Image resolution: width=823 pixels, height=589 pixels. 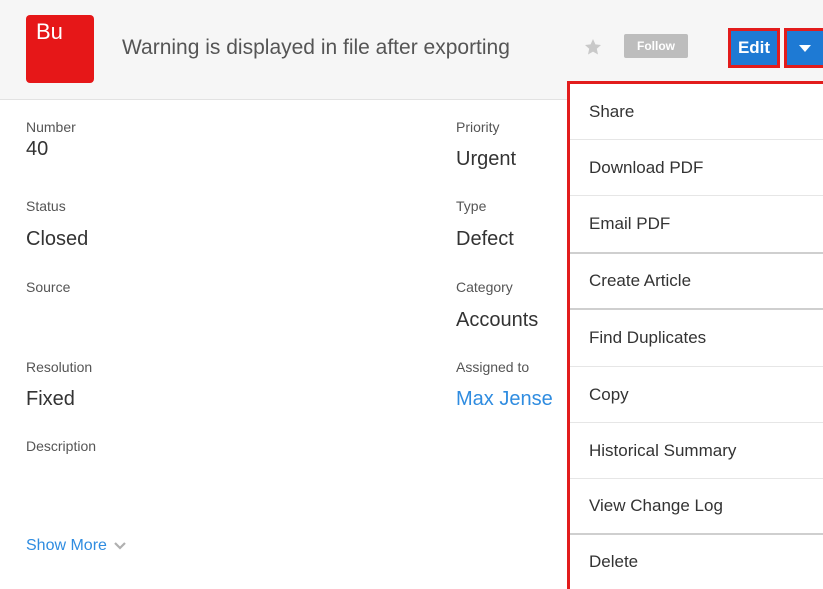 I want to click on menu-item-share: Share, so click(x=696, y=112).